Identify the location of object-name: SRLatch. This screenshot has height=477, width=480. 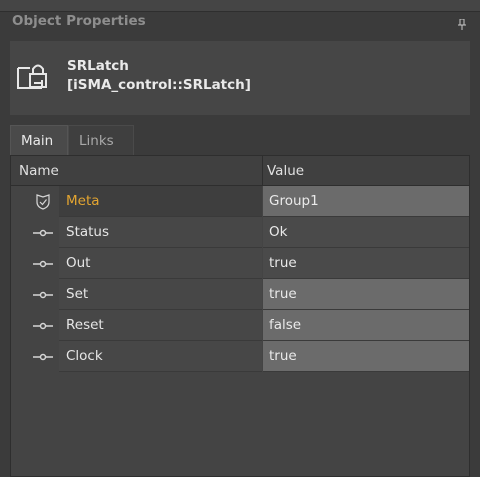
(98, 66).